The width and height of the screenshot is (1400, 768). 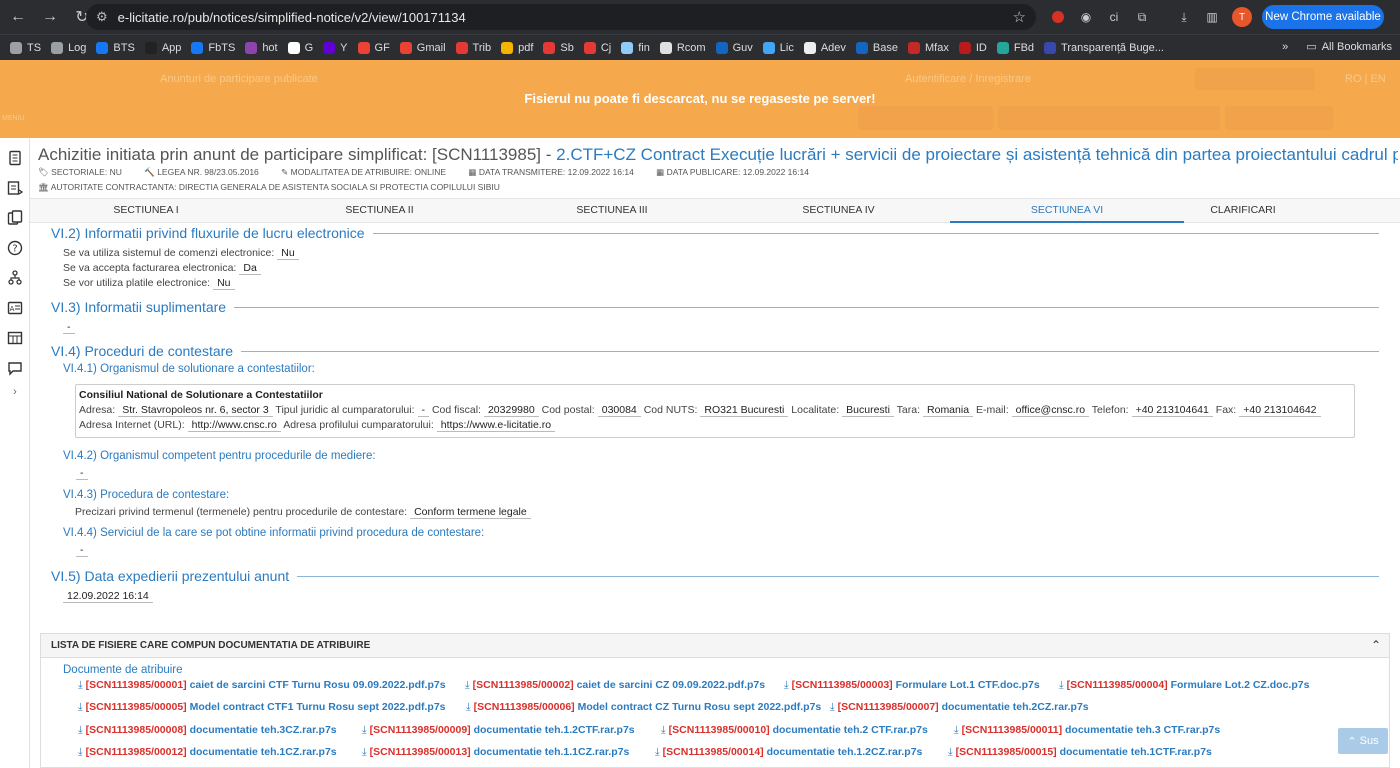 What do you see at coordinates (1376, 645) in the screenshot?
I see `collapse-chevron-icon: ⌃` at bounding box center [1376, 645].